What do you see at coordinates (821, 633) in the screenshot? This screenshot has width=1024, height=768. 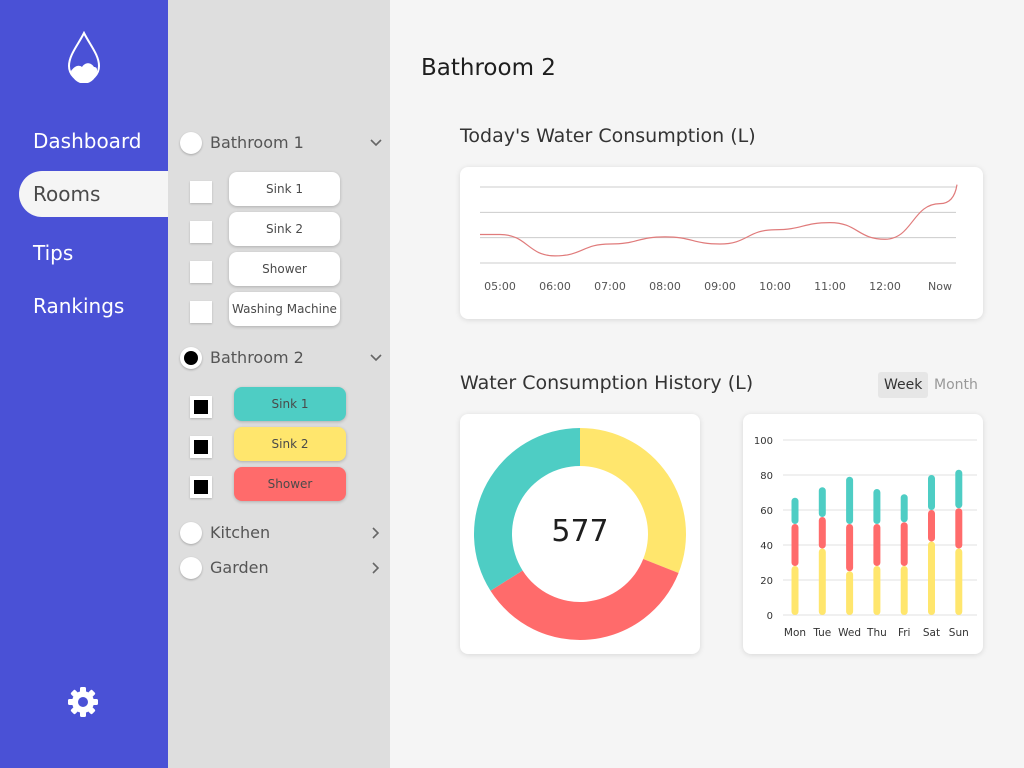 I see `x-tick-label: Tue` at bounding box center [821, 633].